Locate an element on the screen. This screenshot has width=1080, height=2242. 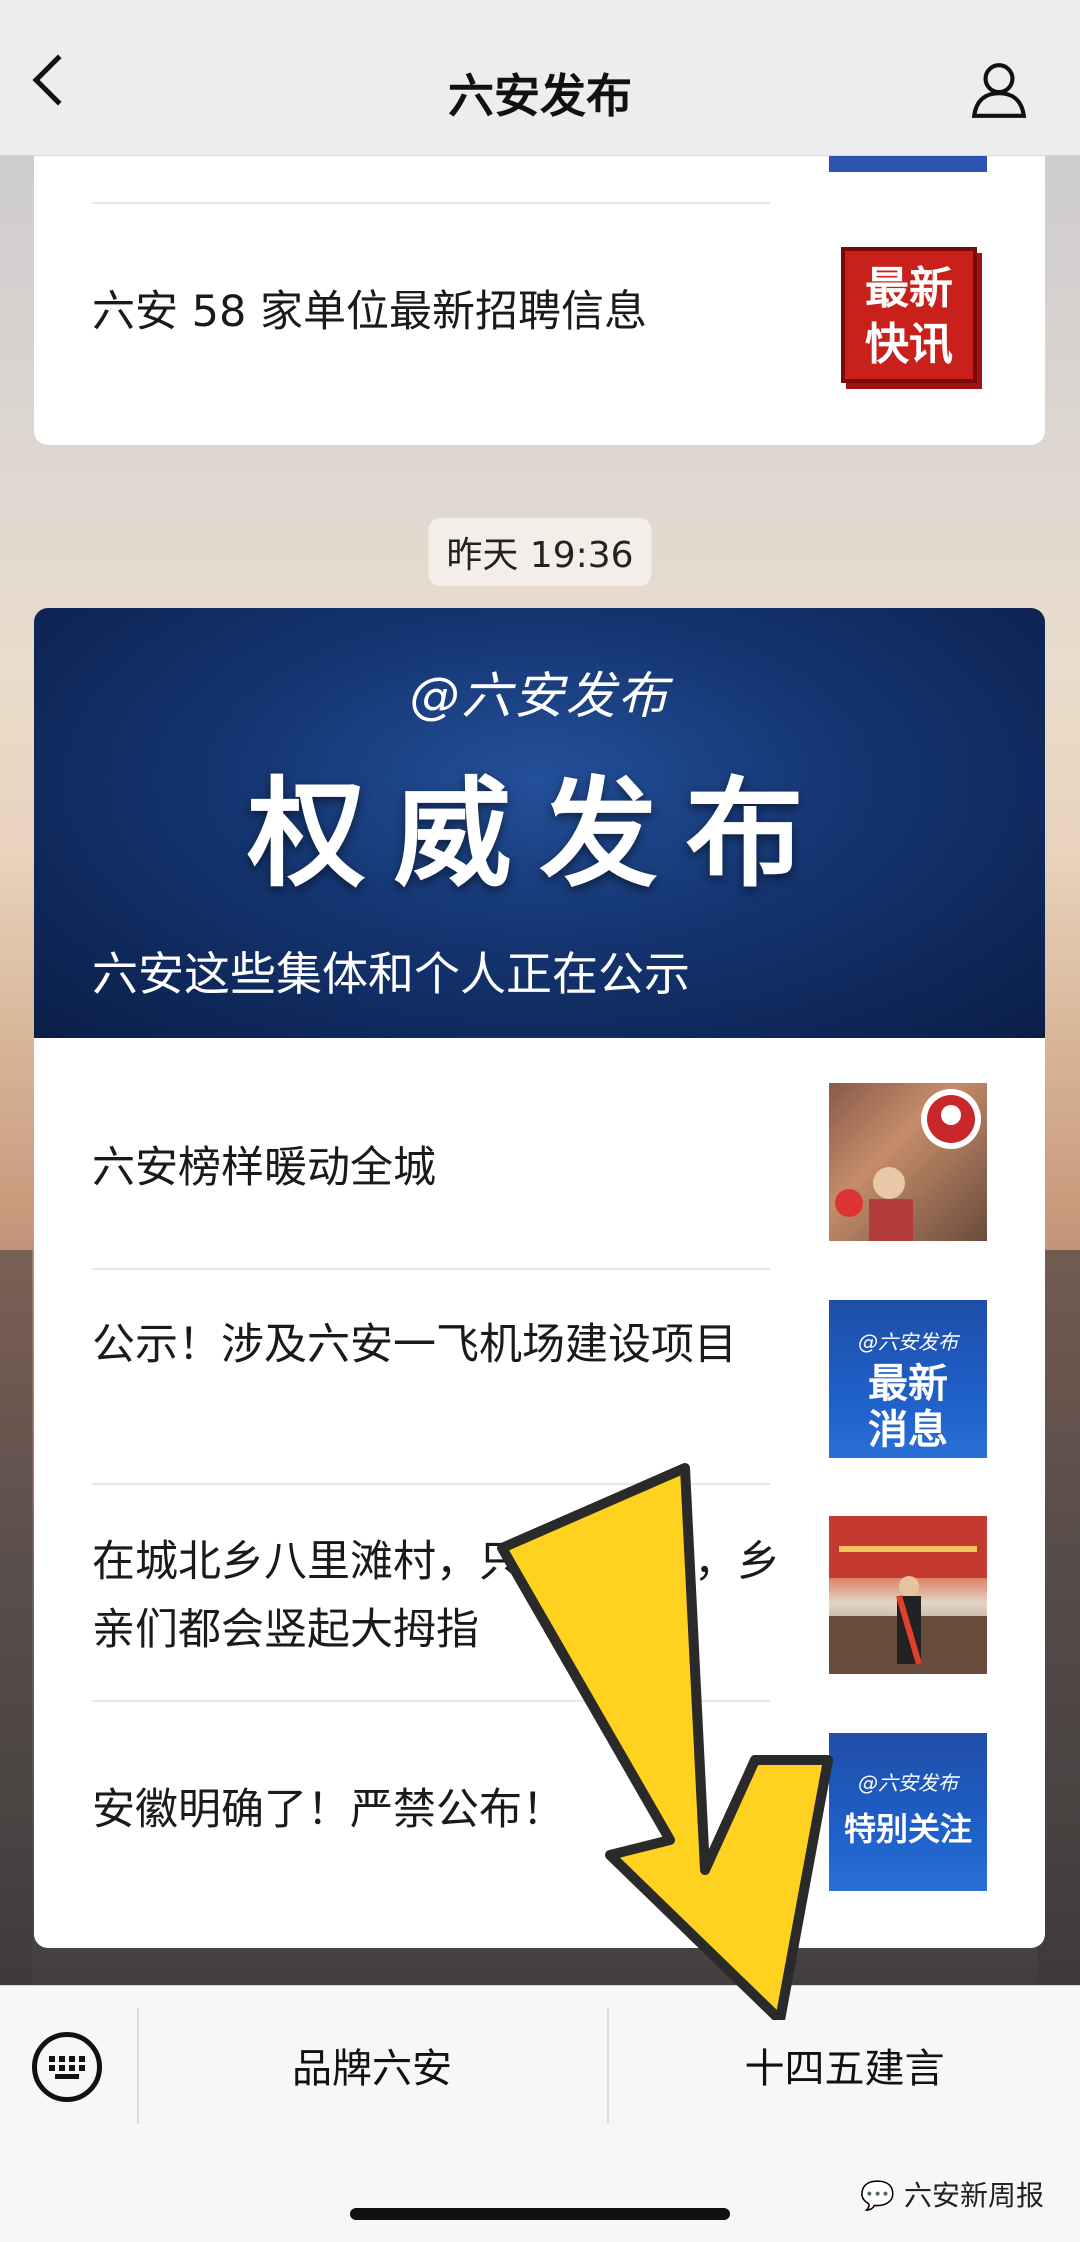
article-title: 六安榜样暖动全城 is located at coordinates (442, 1168).